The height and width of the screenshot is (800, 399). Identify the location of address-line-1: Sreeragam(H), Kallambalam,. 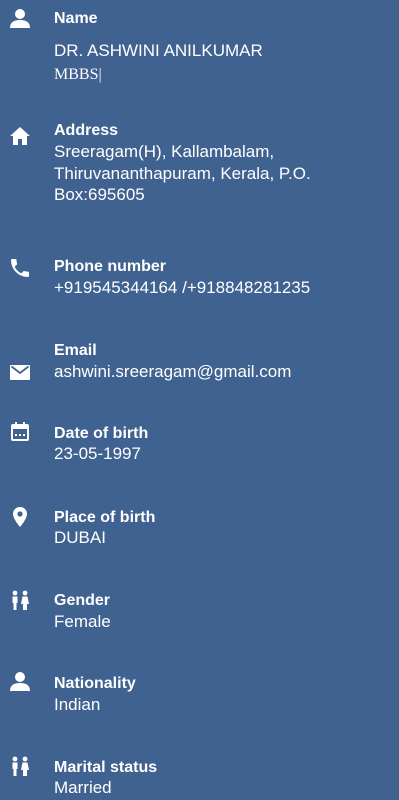
(164, 151).